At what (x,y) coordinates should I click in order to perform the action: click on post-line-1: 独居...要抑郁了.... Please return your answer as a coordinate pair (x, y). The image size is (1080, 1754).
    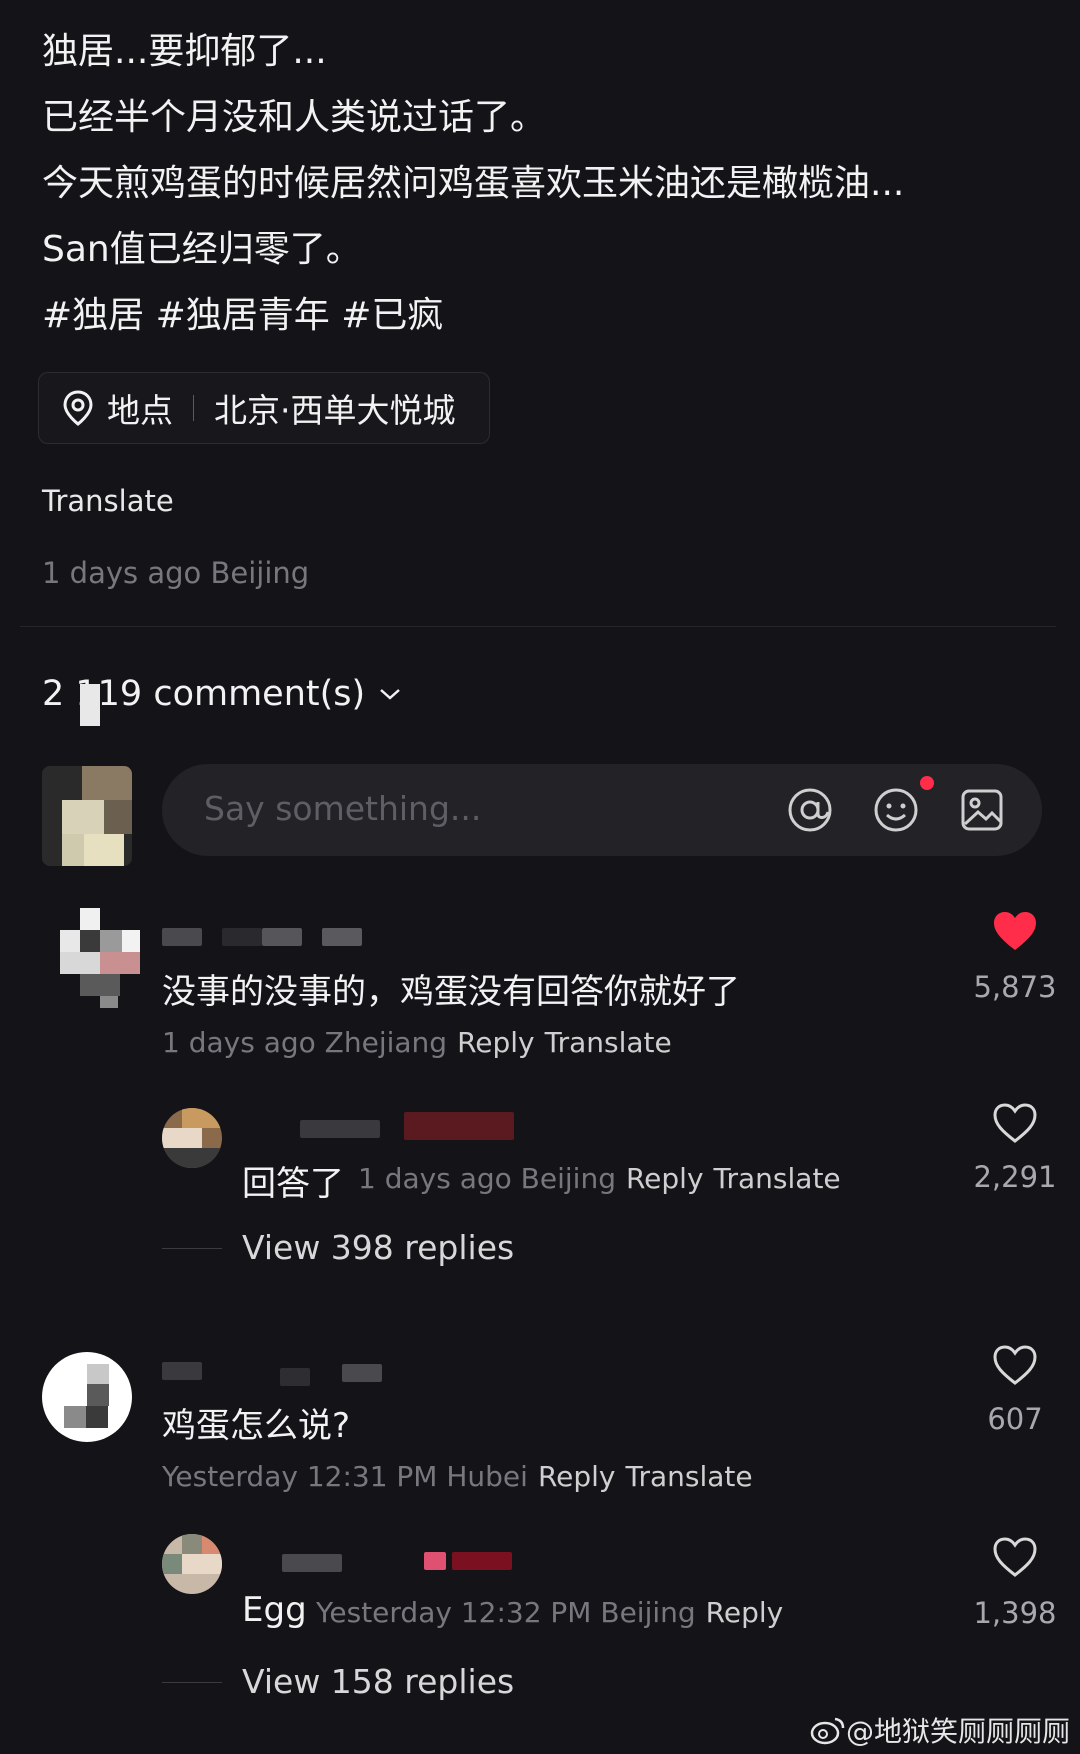
    Looking at the image, I should click on (184, 51).